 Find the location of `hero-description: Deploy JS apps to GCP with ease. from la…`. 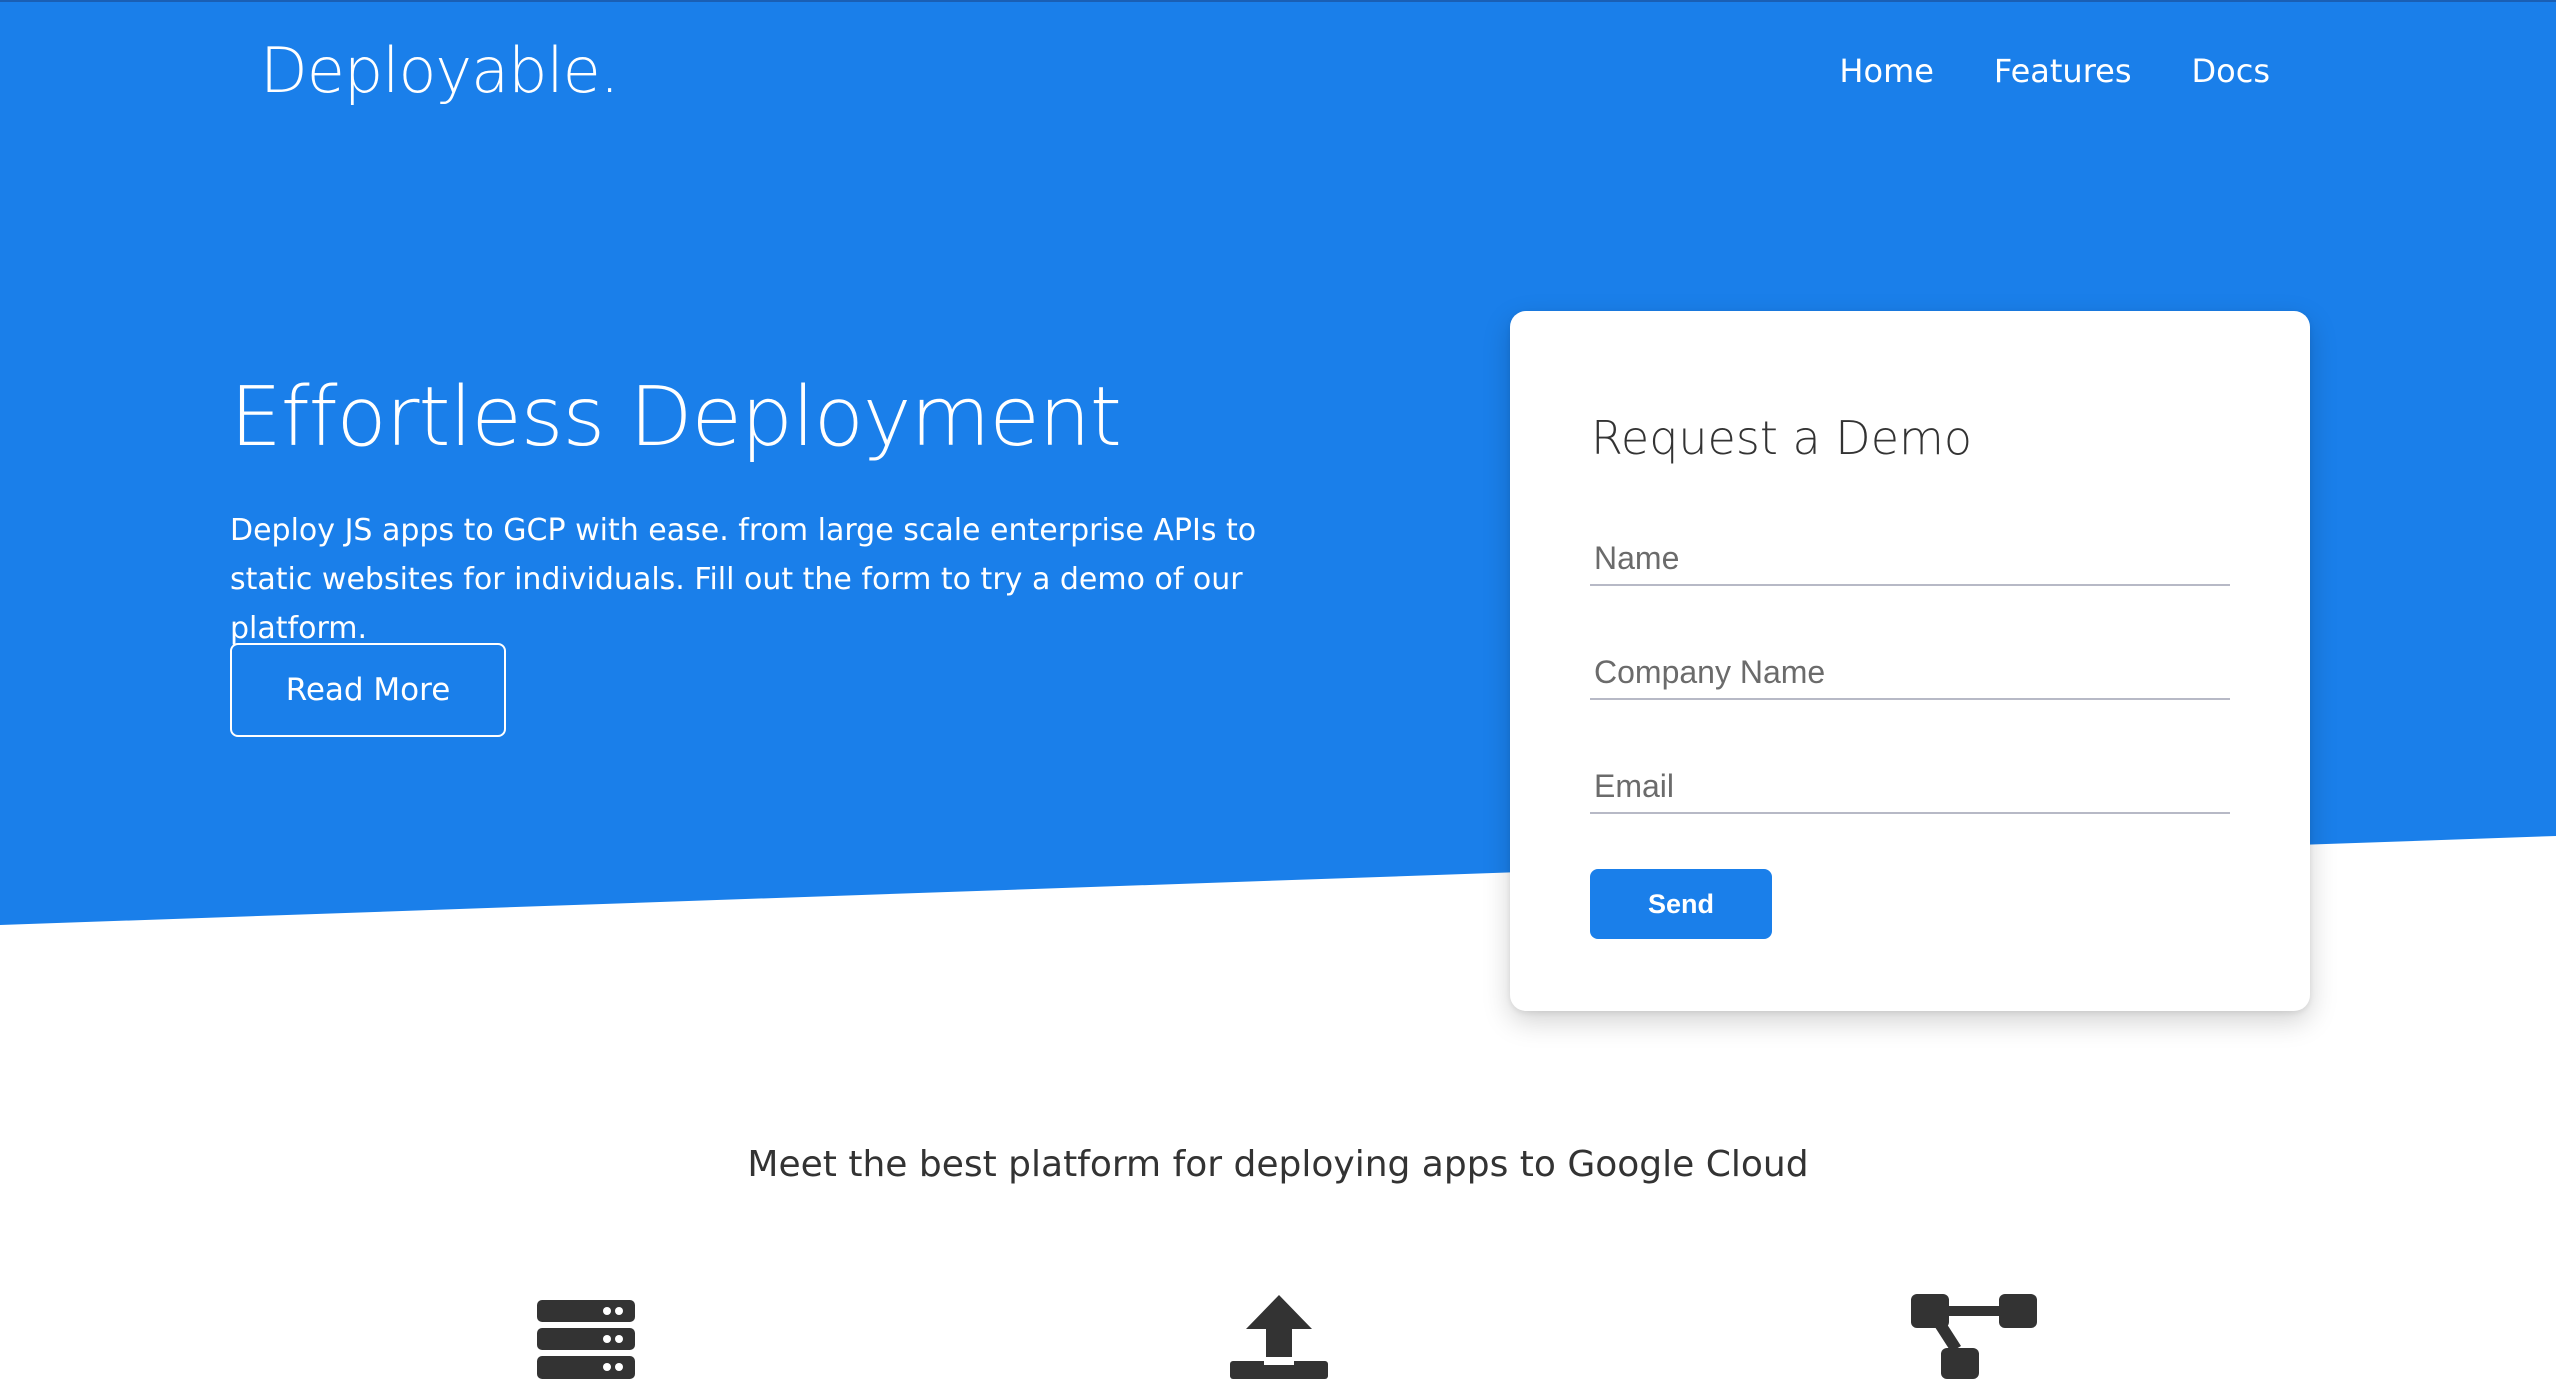

hero-description: Deploy JS apps to GCP with ease. from la… is located at coordinates (743, 579).